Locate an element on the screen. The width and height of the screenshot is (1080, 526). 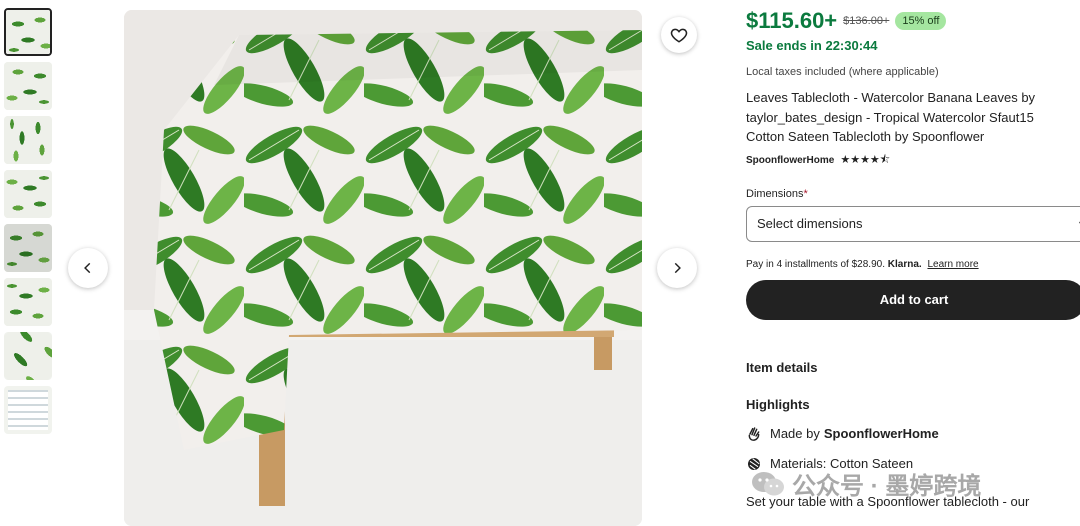
sale-price: $115.60+ is located at coordinates (792, 20).